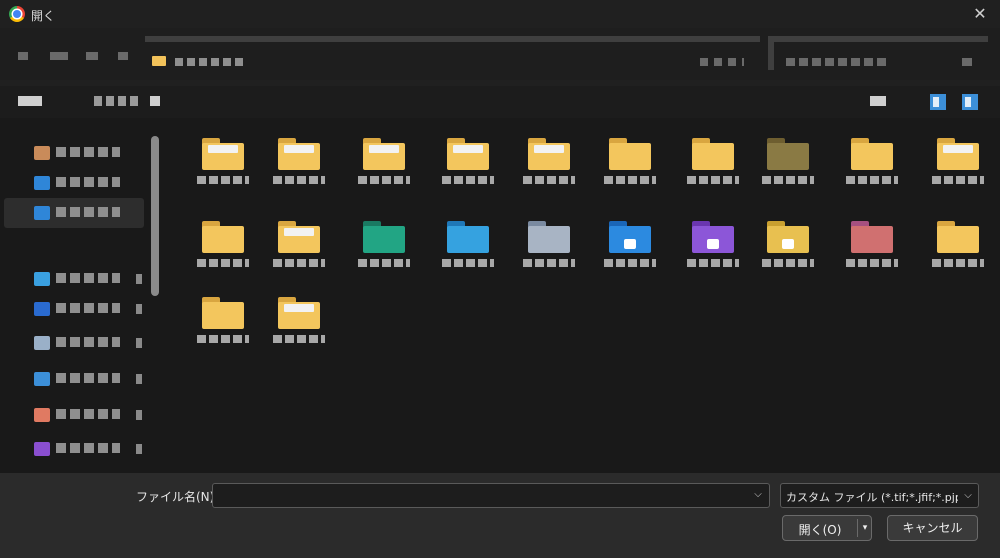 The width and height of the screenshot is (1000, 558). What do you see at coordinates (820, 530) in the screenshot?
I see `open-button-label: 開く(O)` at bounding box center [820, 530].